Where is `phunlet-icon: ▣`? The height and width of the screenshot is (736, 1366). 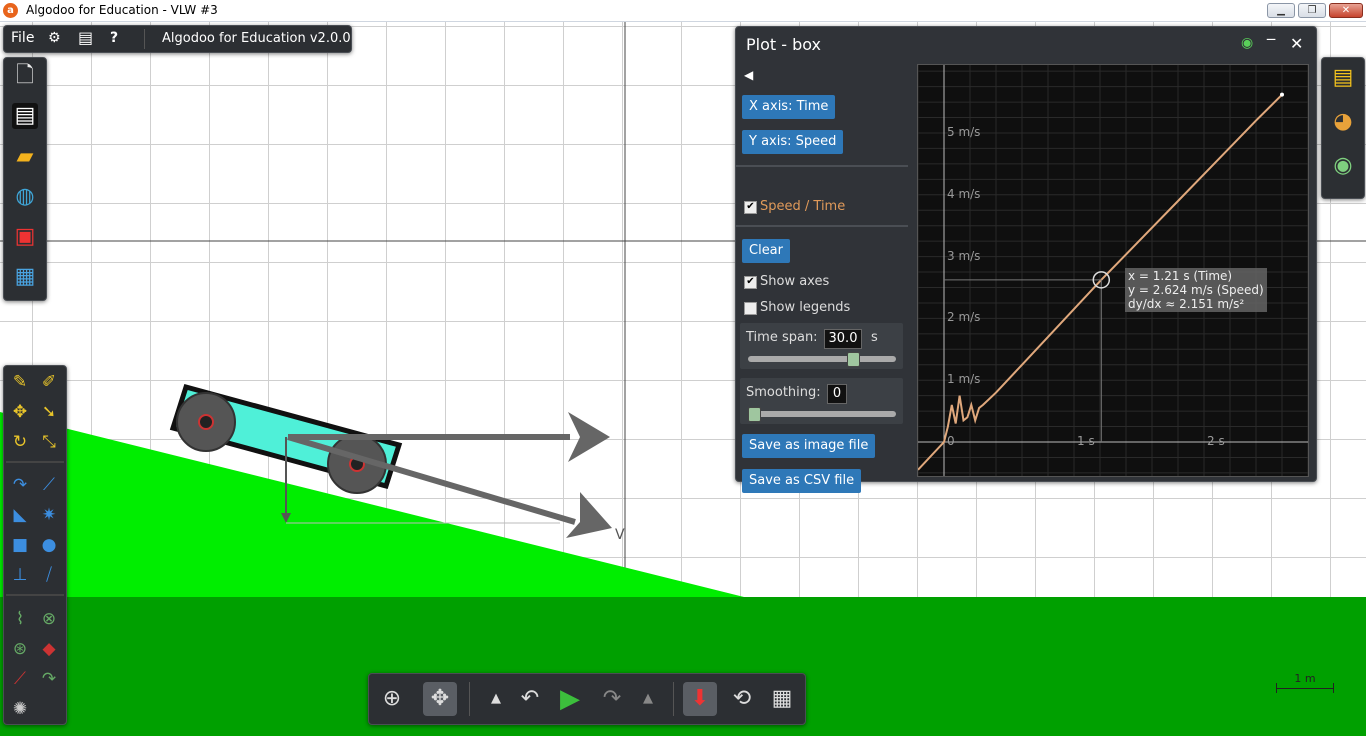 phunlet-icon: ▣ is located at coordinates (25, 237).